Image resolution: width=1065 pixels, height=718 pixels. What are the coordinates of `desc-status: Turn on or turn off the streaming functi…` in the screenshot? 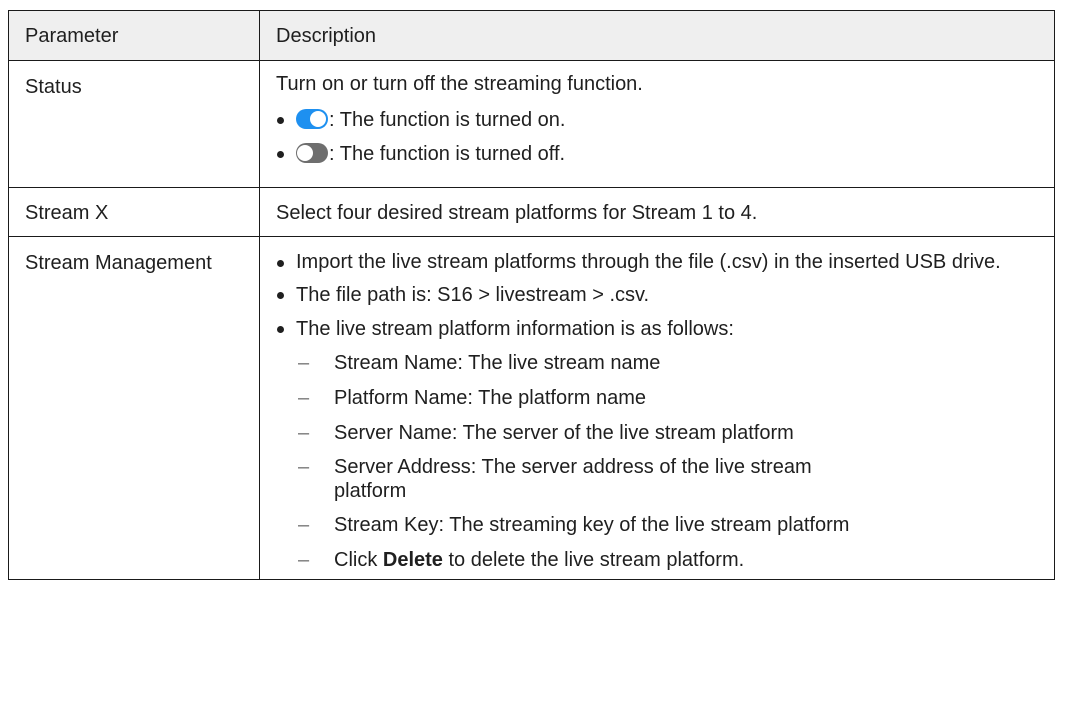 It's located at (657, 124).